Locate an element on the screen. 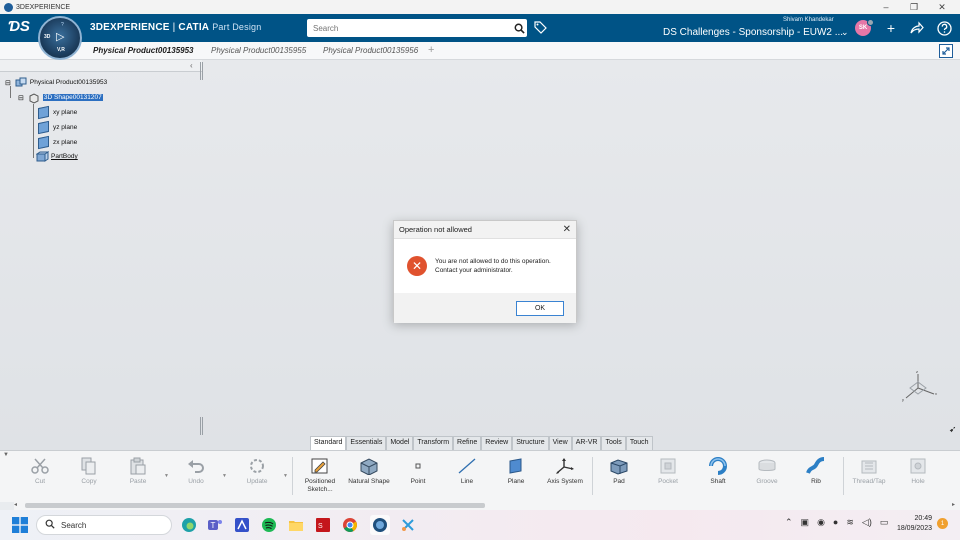 The width and height of the screenshot is (960, 540). help-icon is located at coordinates (944, 28).